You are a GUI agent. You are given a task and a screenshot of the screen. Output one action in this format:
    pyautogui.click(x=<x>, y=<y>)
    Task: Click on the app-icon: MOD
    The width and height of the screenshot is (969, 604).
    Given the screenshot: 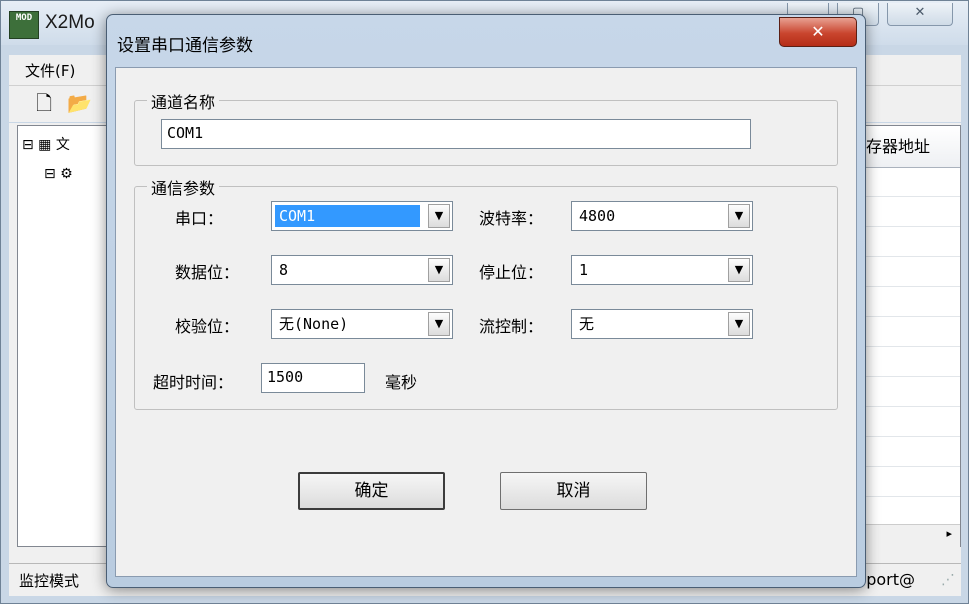 What is the action you would take?
    pyautogui.click(x=24, y=25)
    